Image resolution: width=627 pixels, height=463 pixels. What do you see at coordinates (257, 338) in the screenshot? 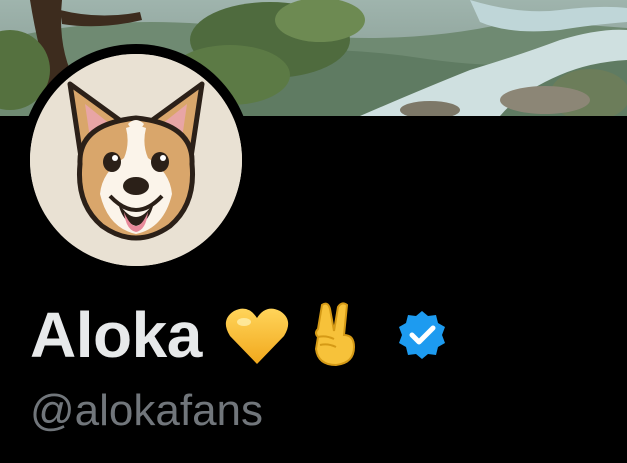
I see `yellow-heart-icon` at bounding box center [257, 338].